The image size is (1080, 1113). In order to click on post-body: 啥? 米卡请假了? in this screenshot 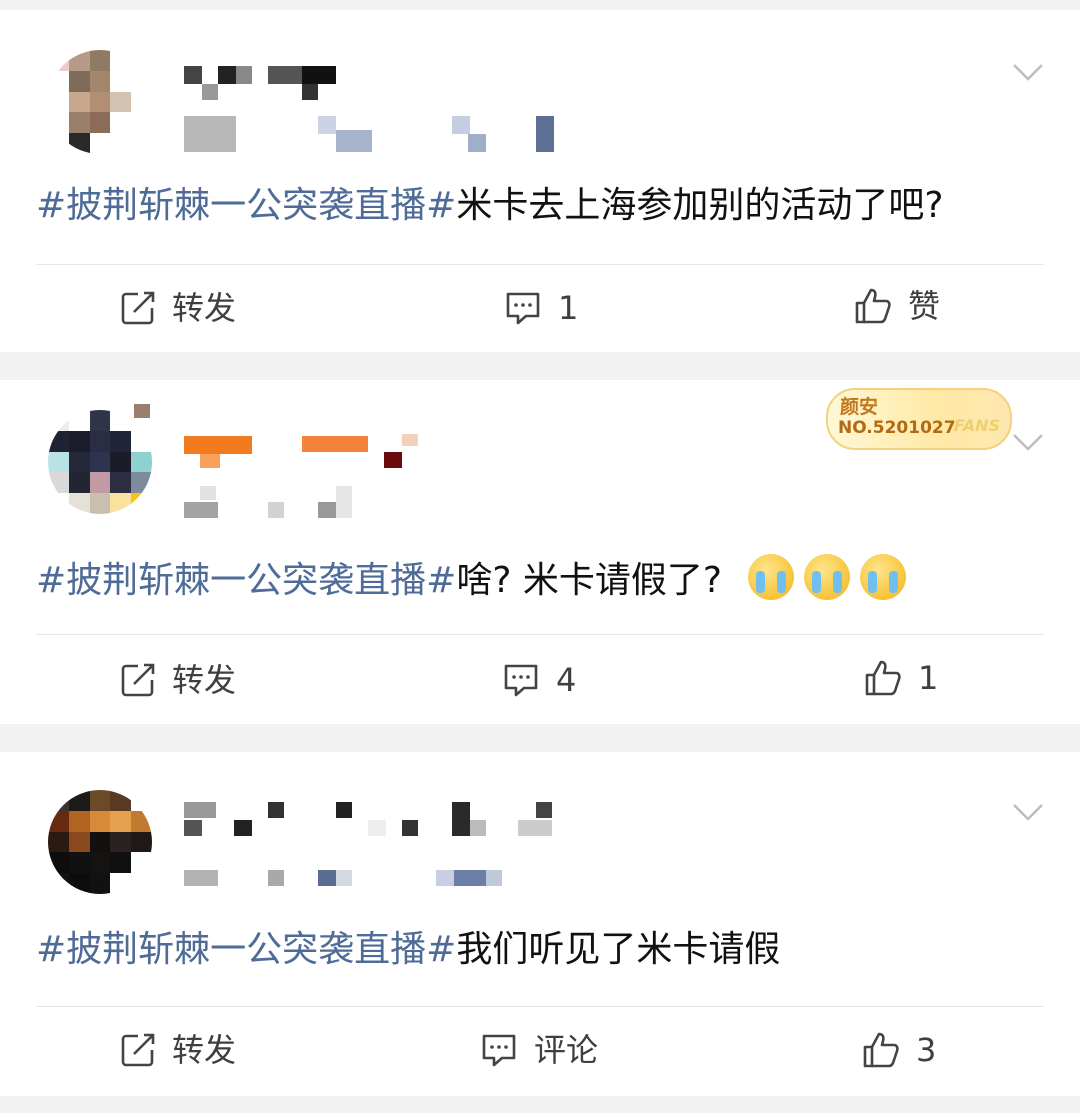, I will do `click(589, 580)`.